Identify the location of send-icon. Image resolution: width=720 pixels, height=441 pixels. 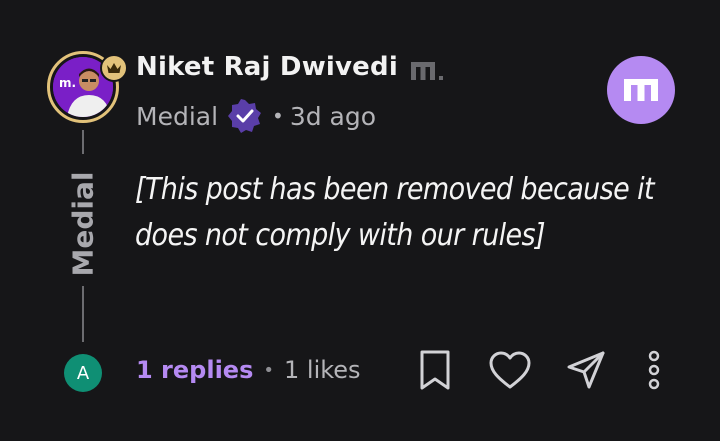
(586, 370).